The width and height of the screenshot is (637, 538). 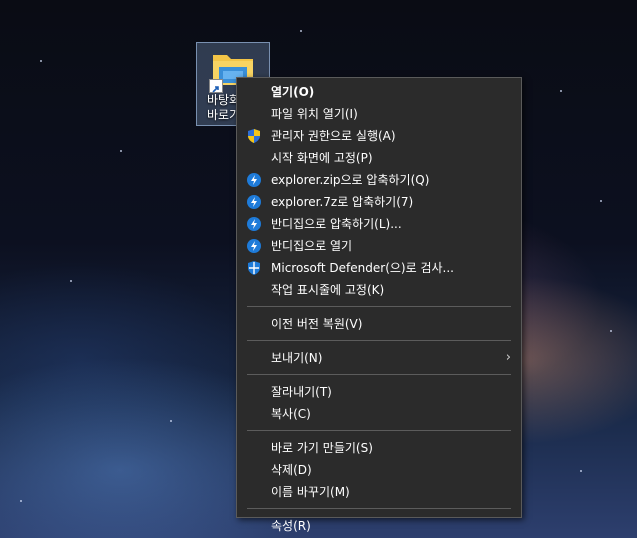 What do you see at coordinates (291, 470) in the screenshot?
I see `menu-item-label: 삭제(D)` at bounding box center [291, 470].